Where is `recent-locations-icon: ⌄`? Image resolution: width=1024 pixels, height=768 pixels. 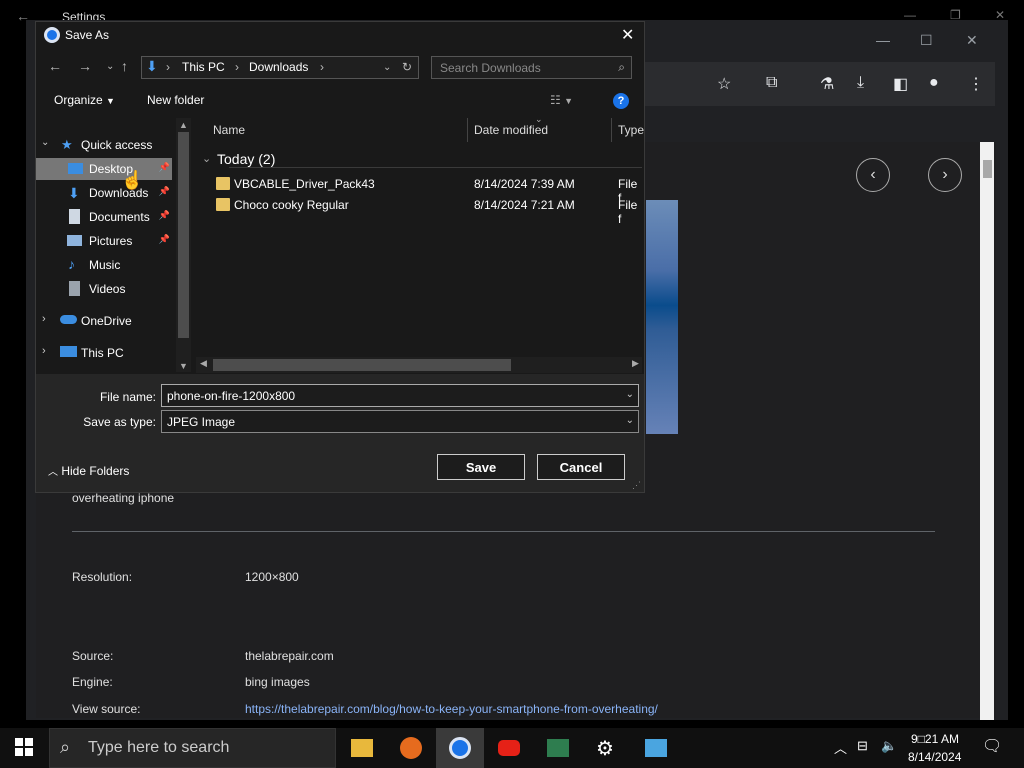
recent-locations-icon: ⌄ is located at coordinates (110, 66).